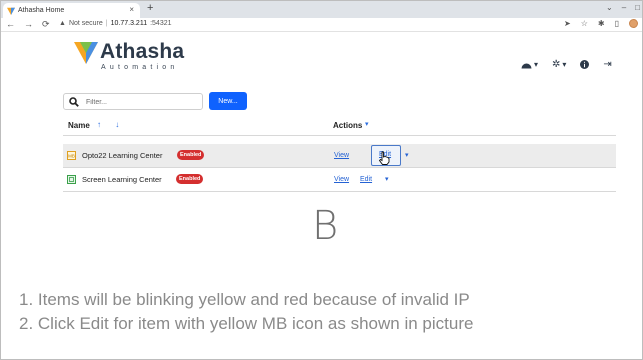 The height and width of the screenshot is (360, 643). I want to click on edit-link: Edit, so click(366, 179).